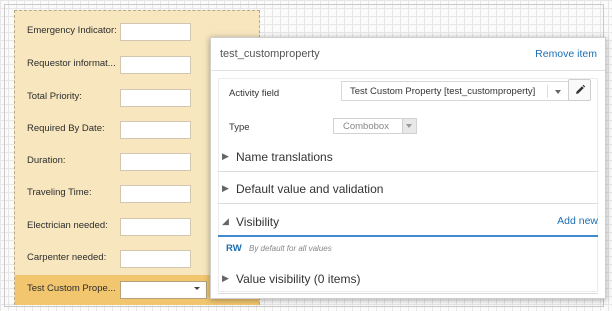 The image size is (612, 311). Describe the element at coordinates (254, 93) in the screenshot. I see `activity-field-label: Activity field` at that location.